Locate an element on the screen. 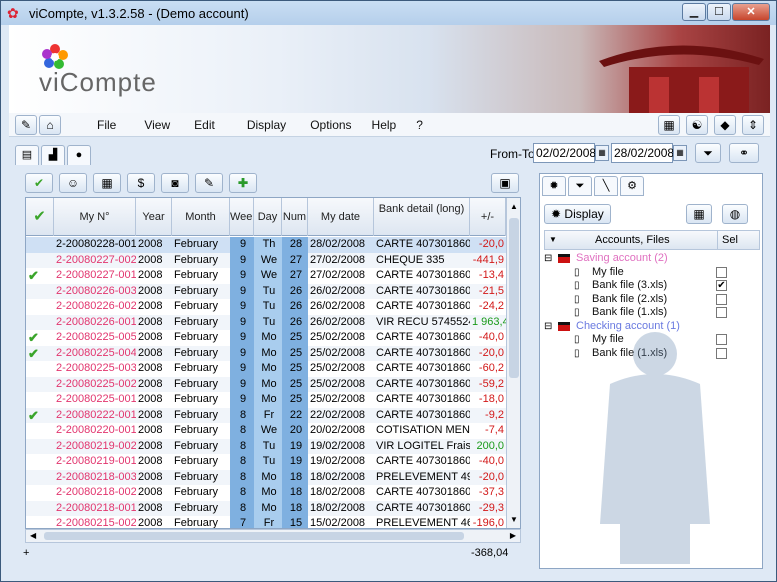 This screenshot has height=582, width=777. yin-yang-icon: ☯ is located at coordinates (697, 124).